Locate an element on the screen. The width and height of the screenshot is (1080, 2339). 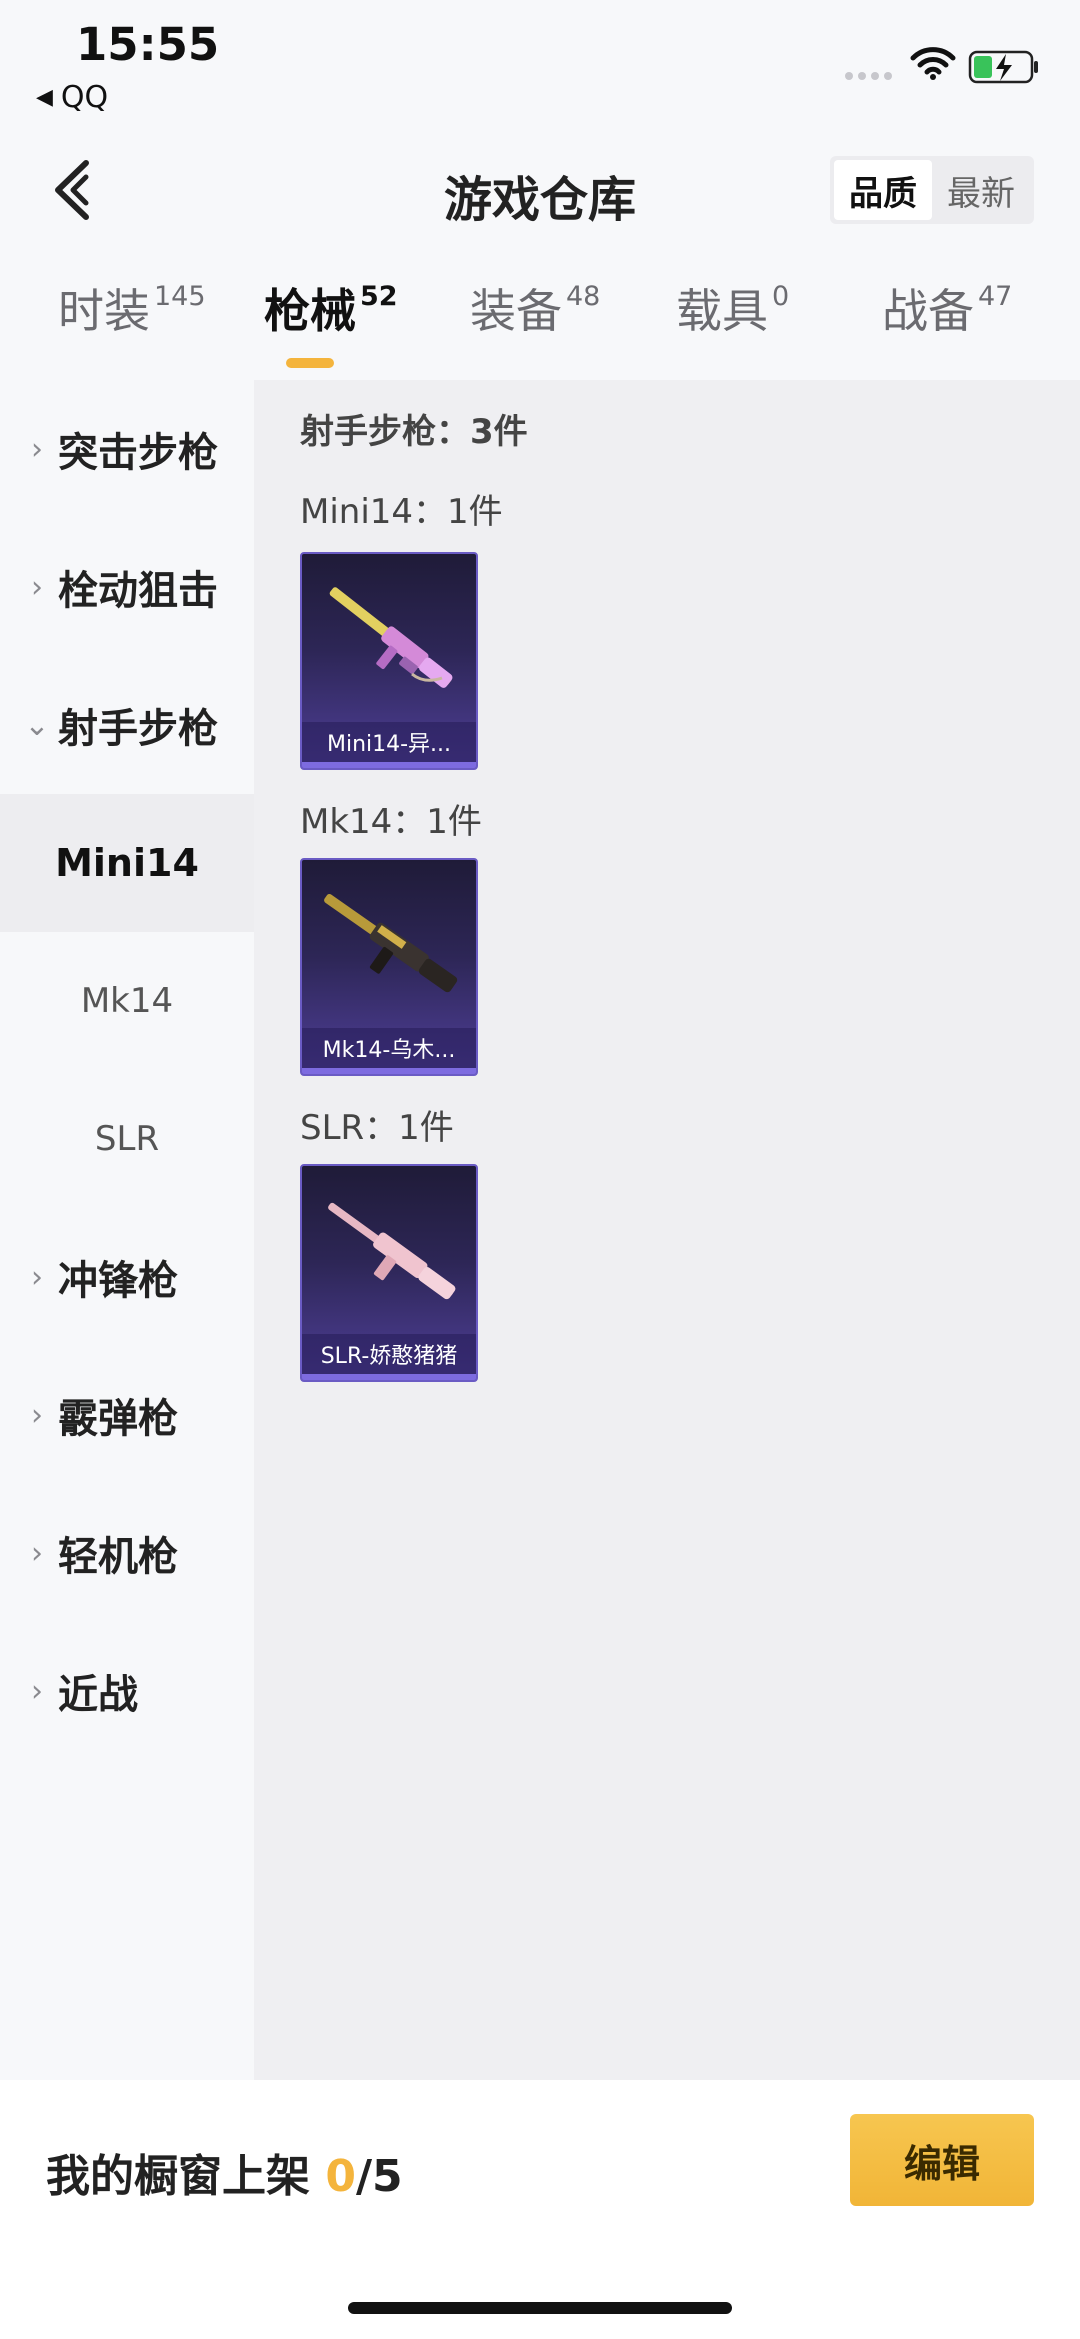
sidebar-item-dmr: ⌄ 射手步枪 is located at coordinates (127, 725).